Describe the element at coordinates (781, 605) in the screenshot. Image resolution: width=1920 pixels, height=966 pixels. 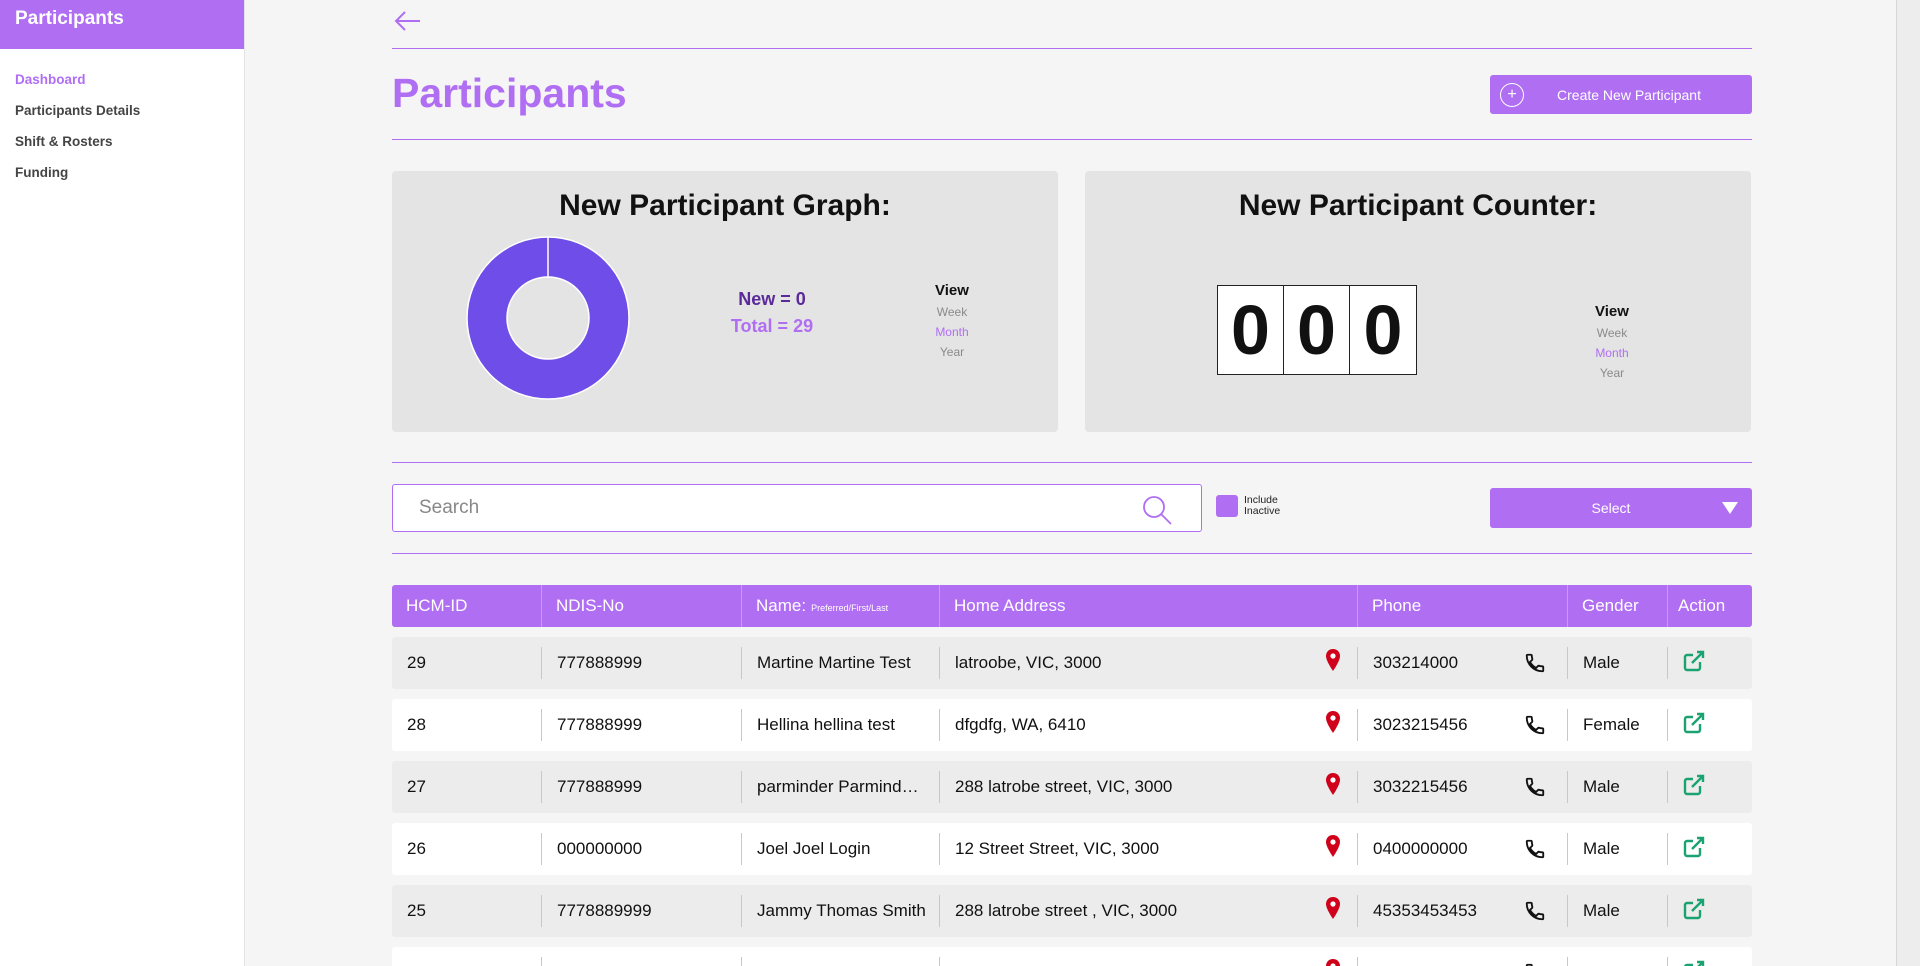
I see `name-header-label: Name:` at that location.